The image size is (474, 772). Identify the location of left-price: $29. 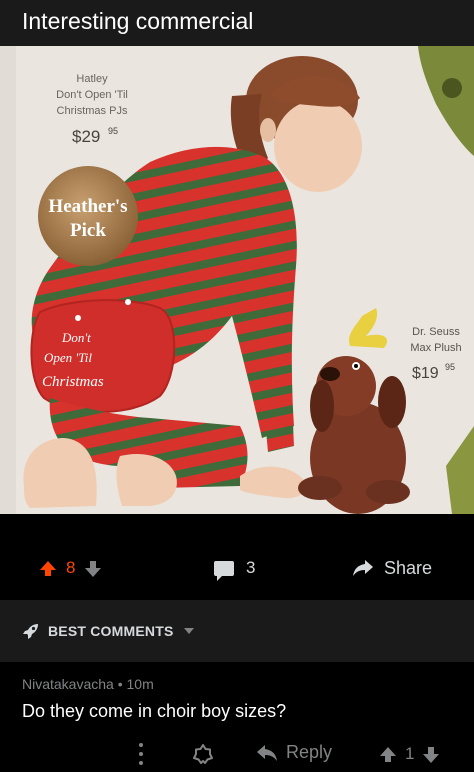
(86, 136).